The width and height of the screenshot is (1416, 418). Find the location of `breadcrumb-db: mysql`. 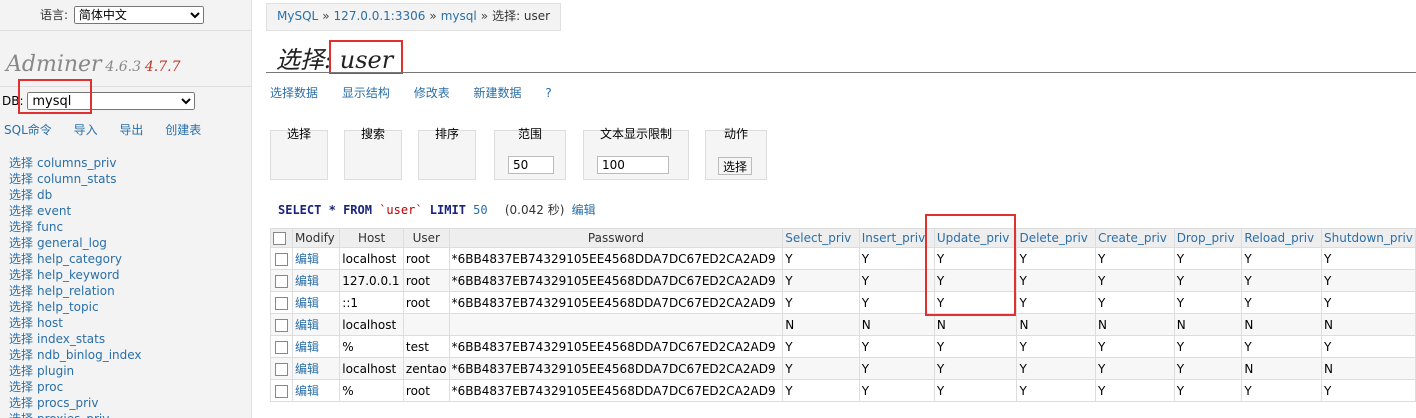

breadcrumb-db: mysql is located at coordinates (459, 16).